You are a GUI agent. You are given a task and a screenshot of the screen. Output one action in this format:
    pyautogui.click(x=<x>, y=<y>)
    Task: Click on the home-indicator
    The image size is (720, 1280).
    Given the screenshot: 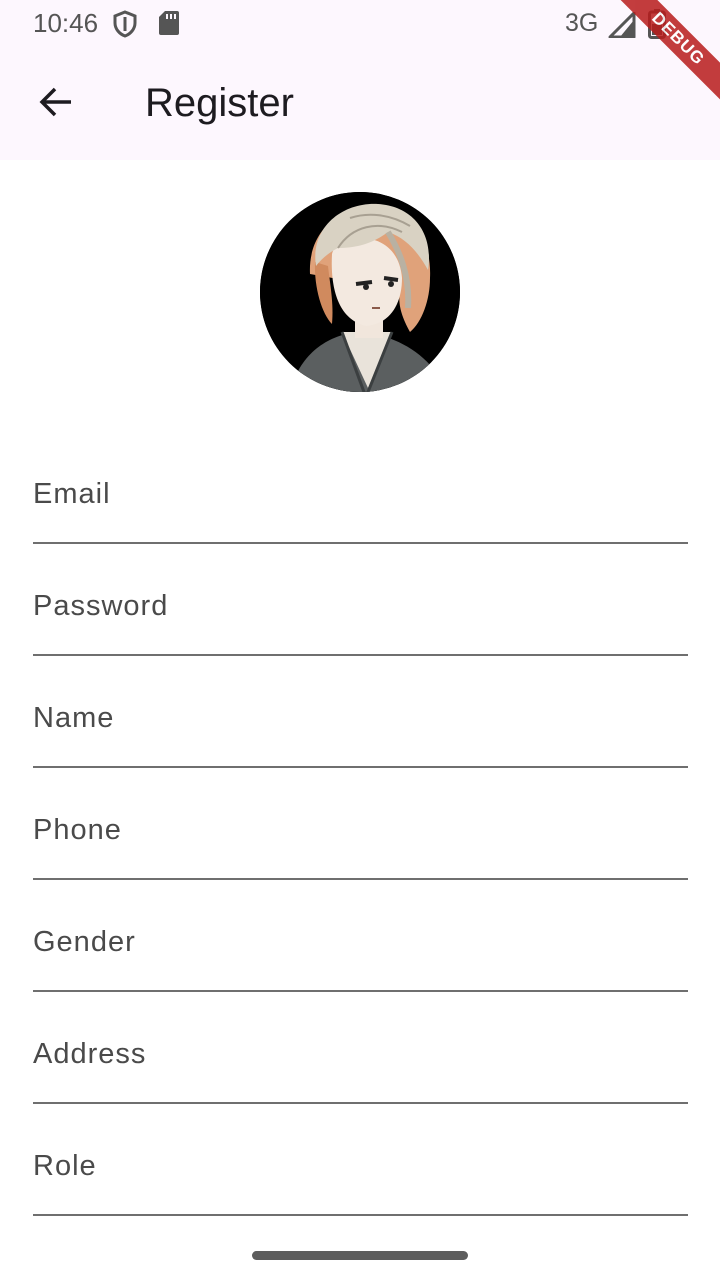 What is the action you would take?
    pyautogui.click(x=360, y=1255)
    